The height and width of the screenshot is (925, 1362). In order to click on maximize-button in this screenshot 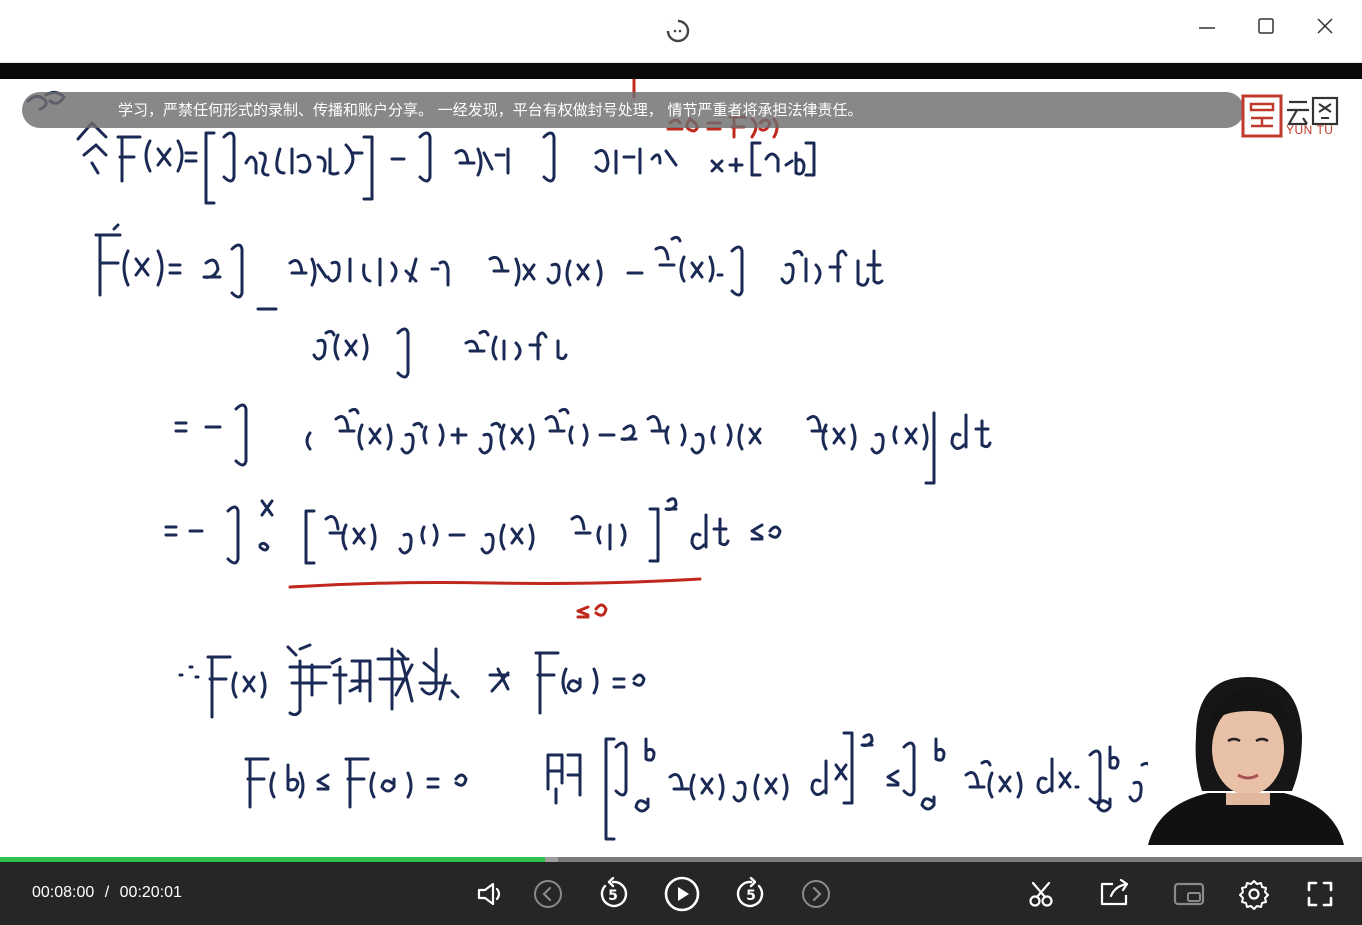, I will do `click(1266, 26)`.